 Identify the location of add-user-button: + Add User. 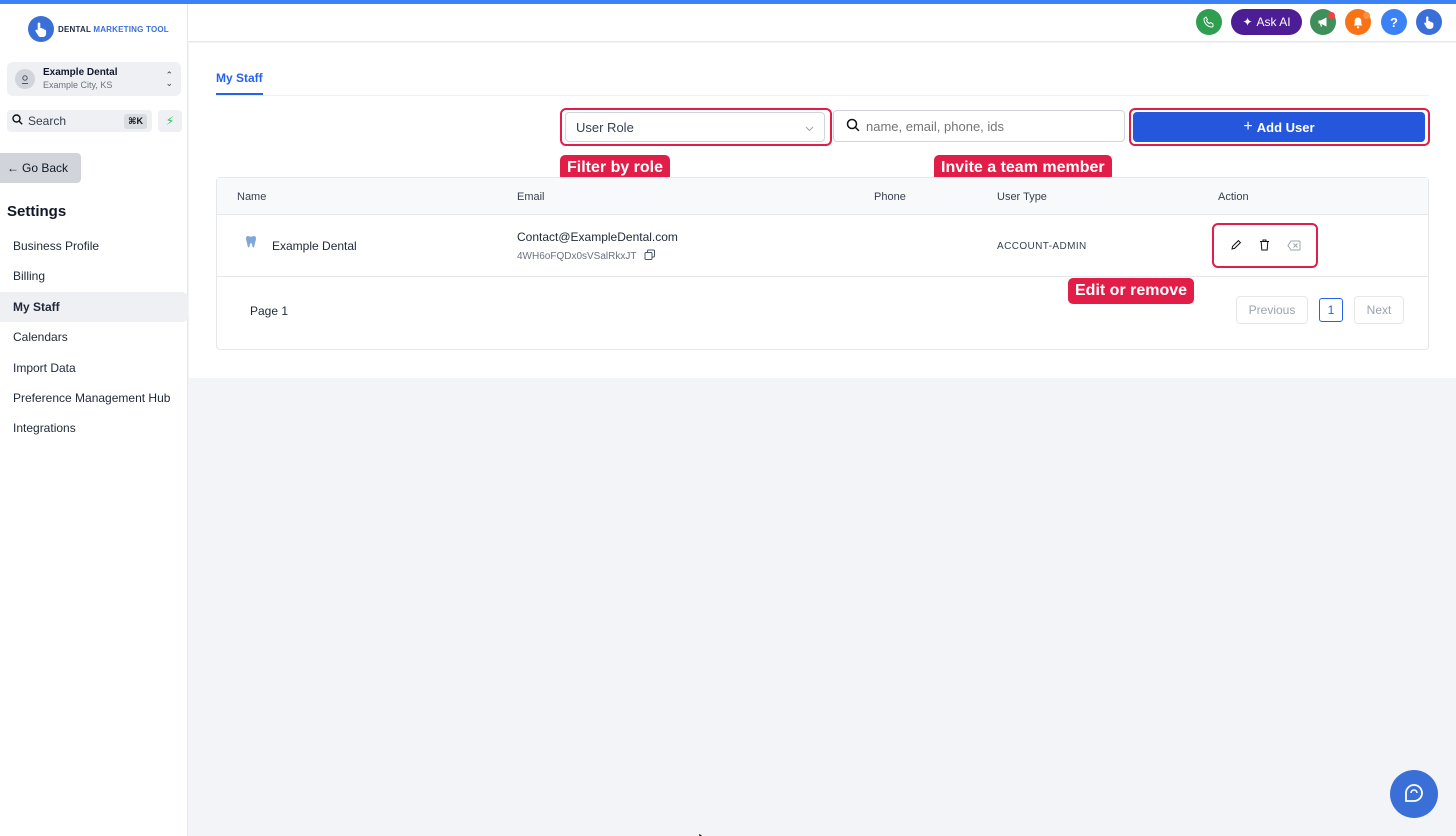
(1279, 127).